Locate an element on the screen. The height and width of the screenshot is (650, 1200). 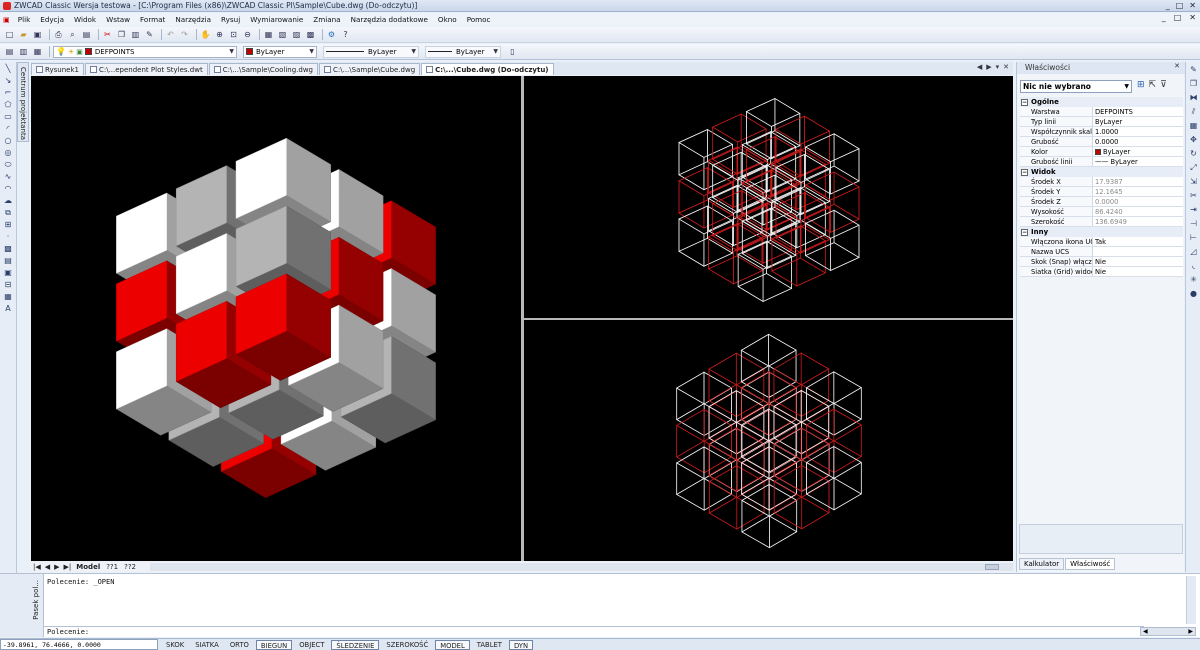
zoom-window-icon: ⊡ is located at coordinates (233, 34).